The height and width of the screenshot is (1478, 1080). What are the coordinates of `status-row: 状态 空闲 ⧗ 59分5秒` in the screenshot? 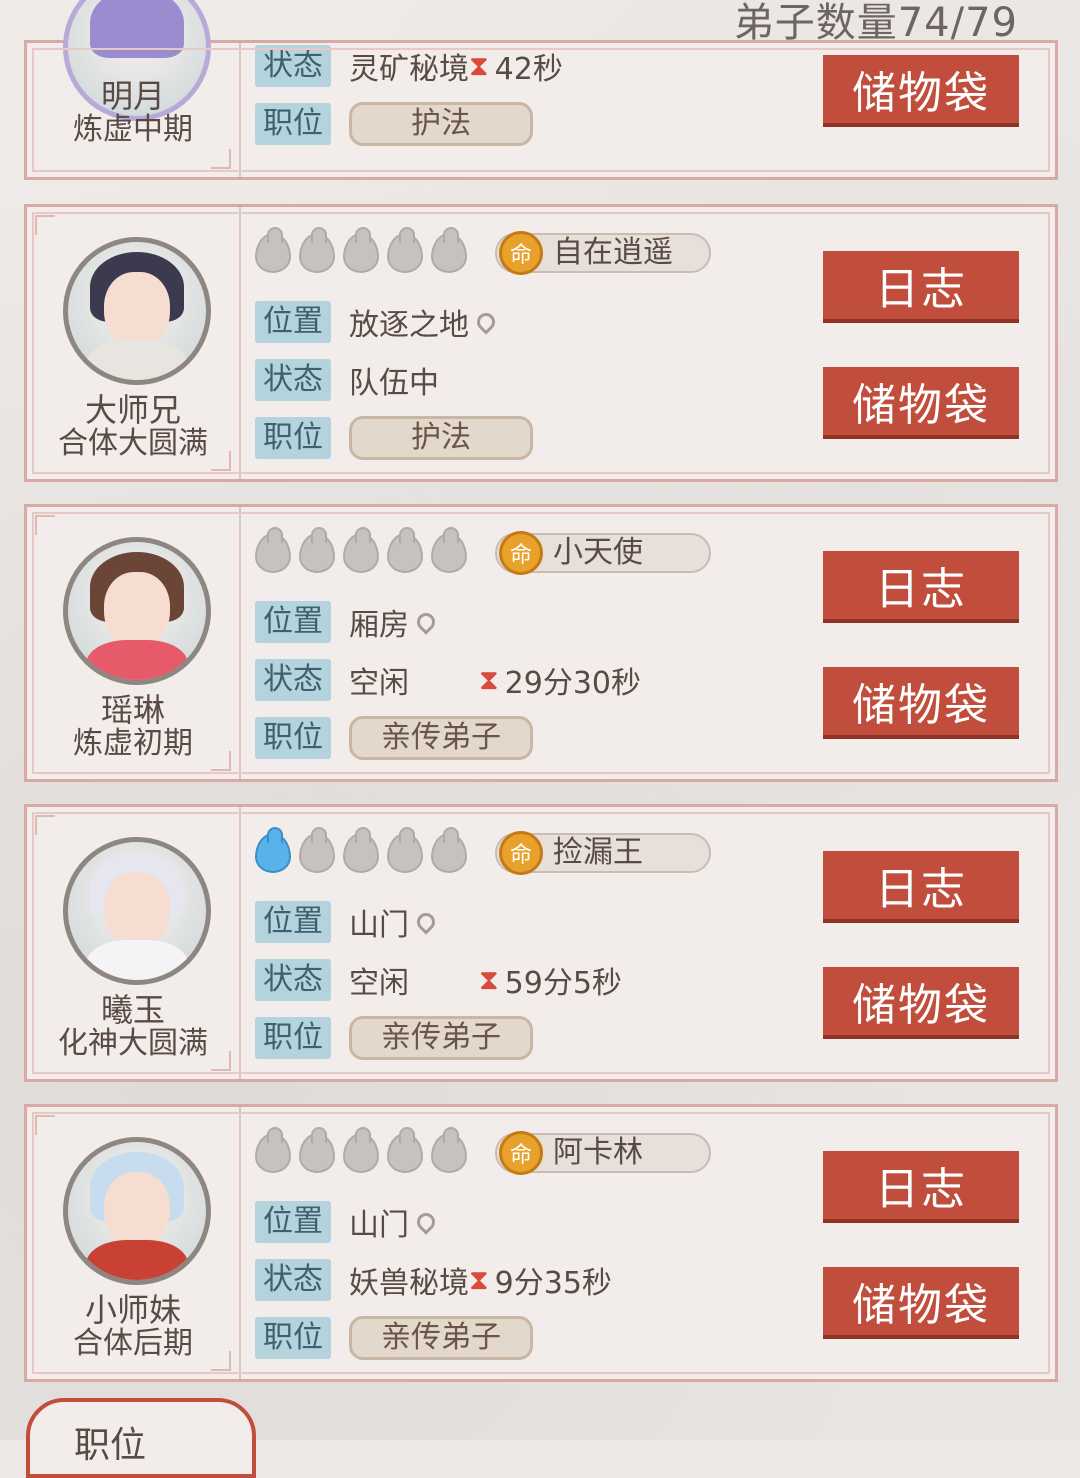 It's located at (438, 980).